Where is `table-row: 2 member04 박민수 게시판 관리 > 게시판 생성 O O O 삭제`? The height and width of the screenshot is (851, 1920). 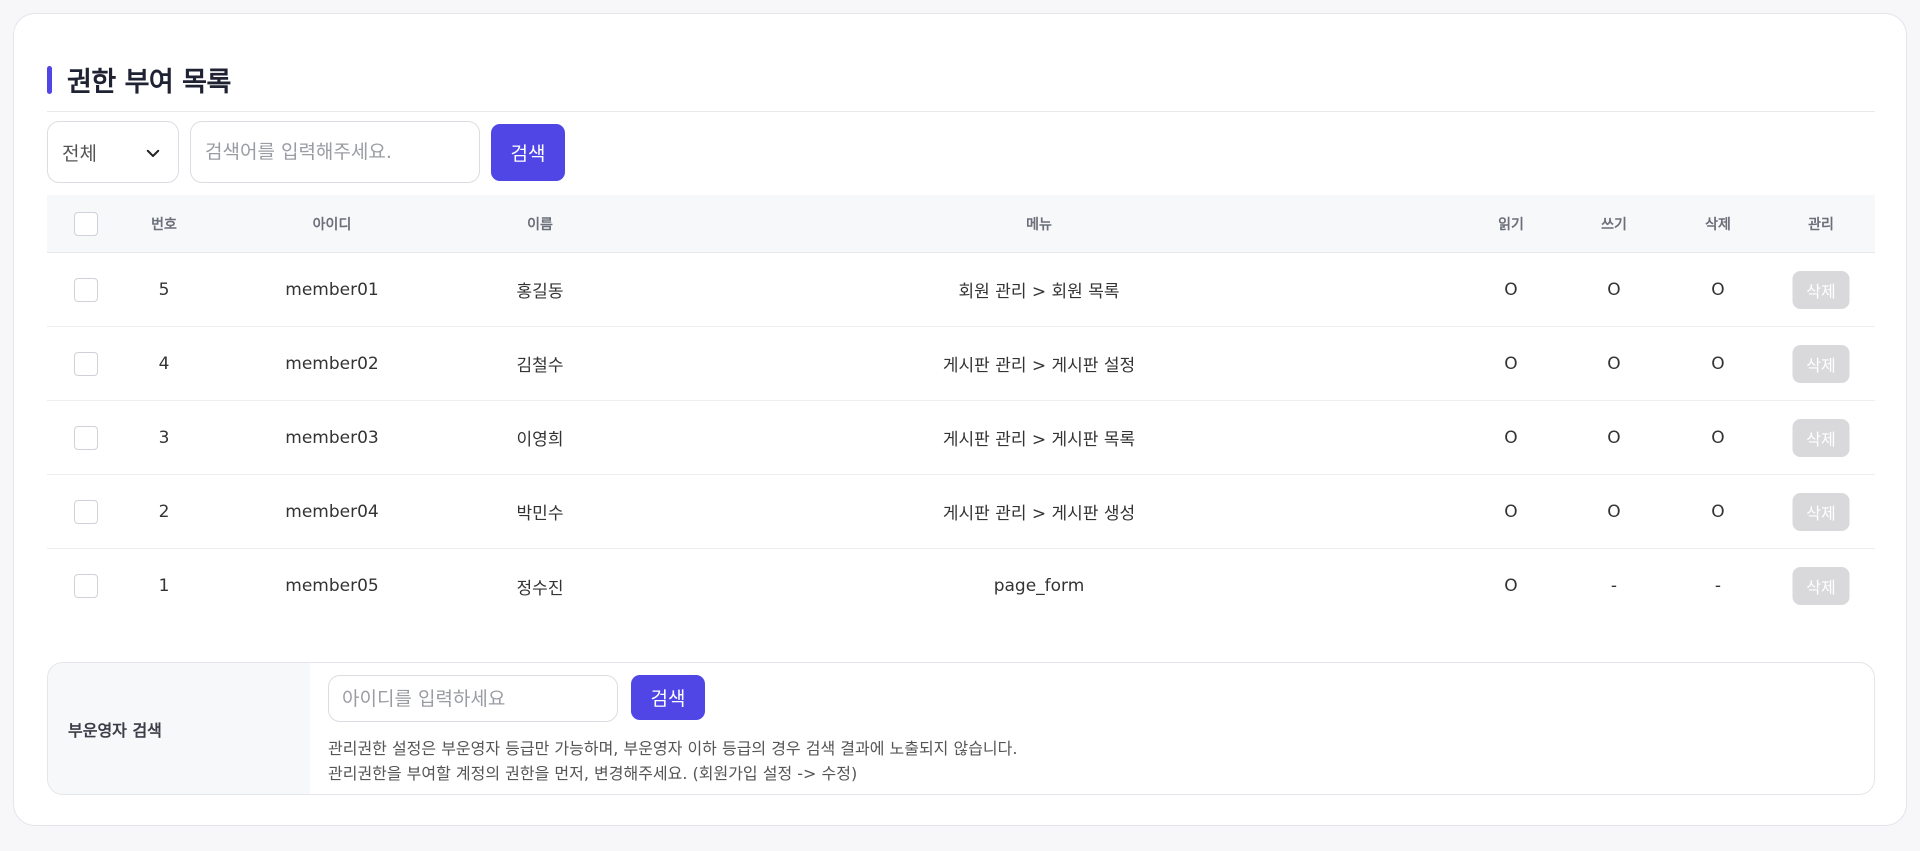
table-row: 2 member04 박민수 게시판 관리 > 게시판 생성 O O O 삭제 is located at coordinates (961, 512).